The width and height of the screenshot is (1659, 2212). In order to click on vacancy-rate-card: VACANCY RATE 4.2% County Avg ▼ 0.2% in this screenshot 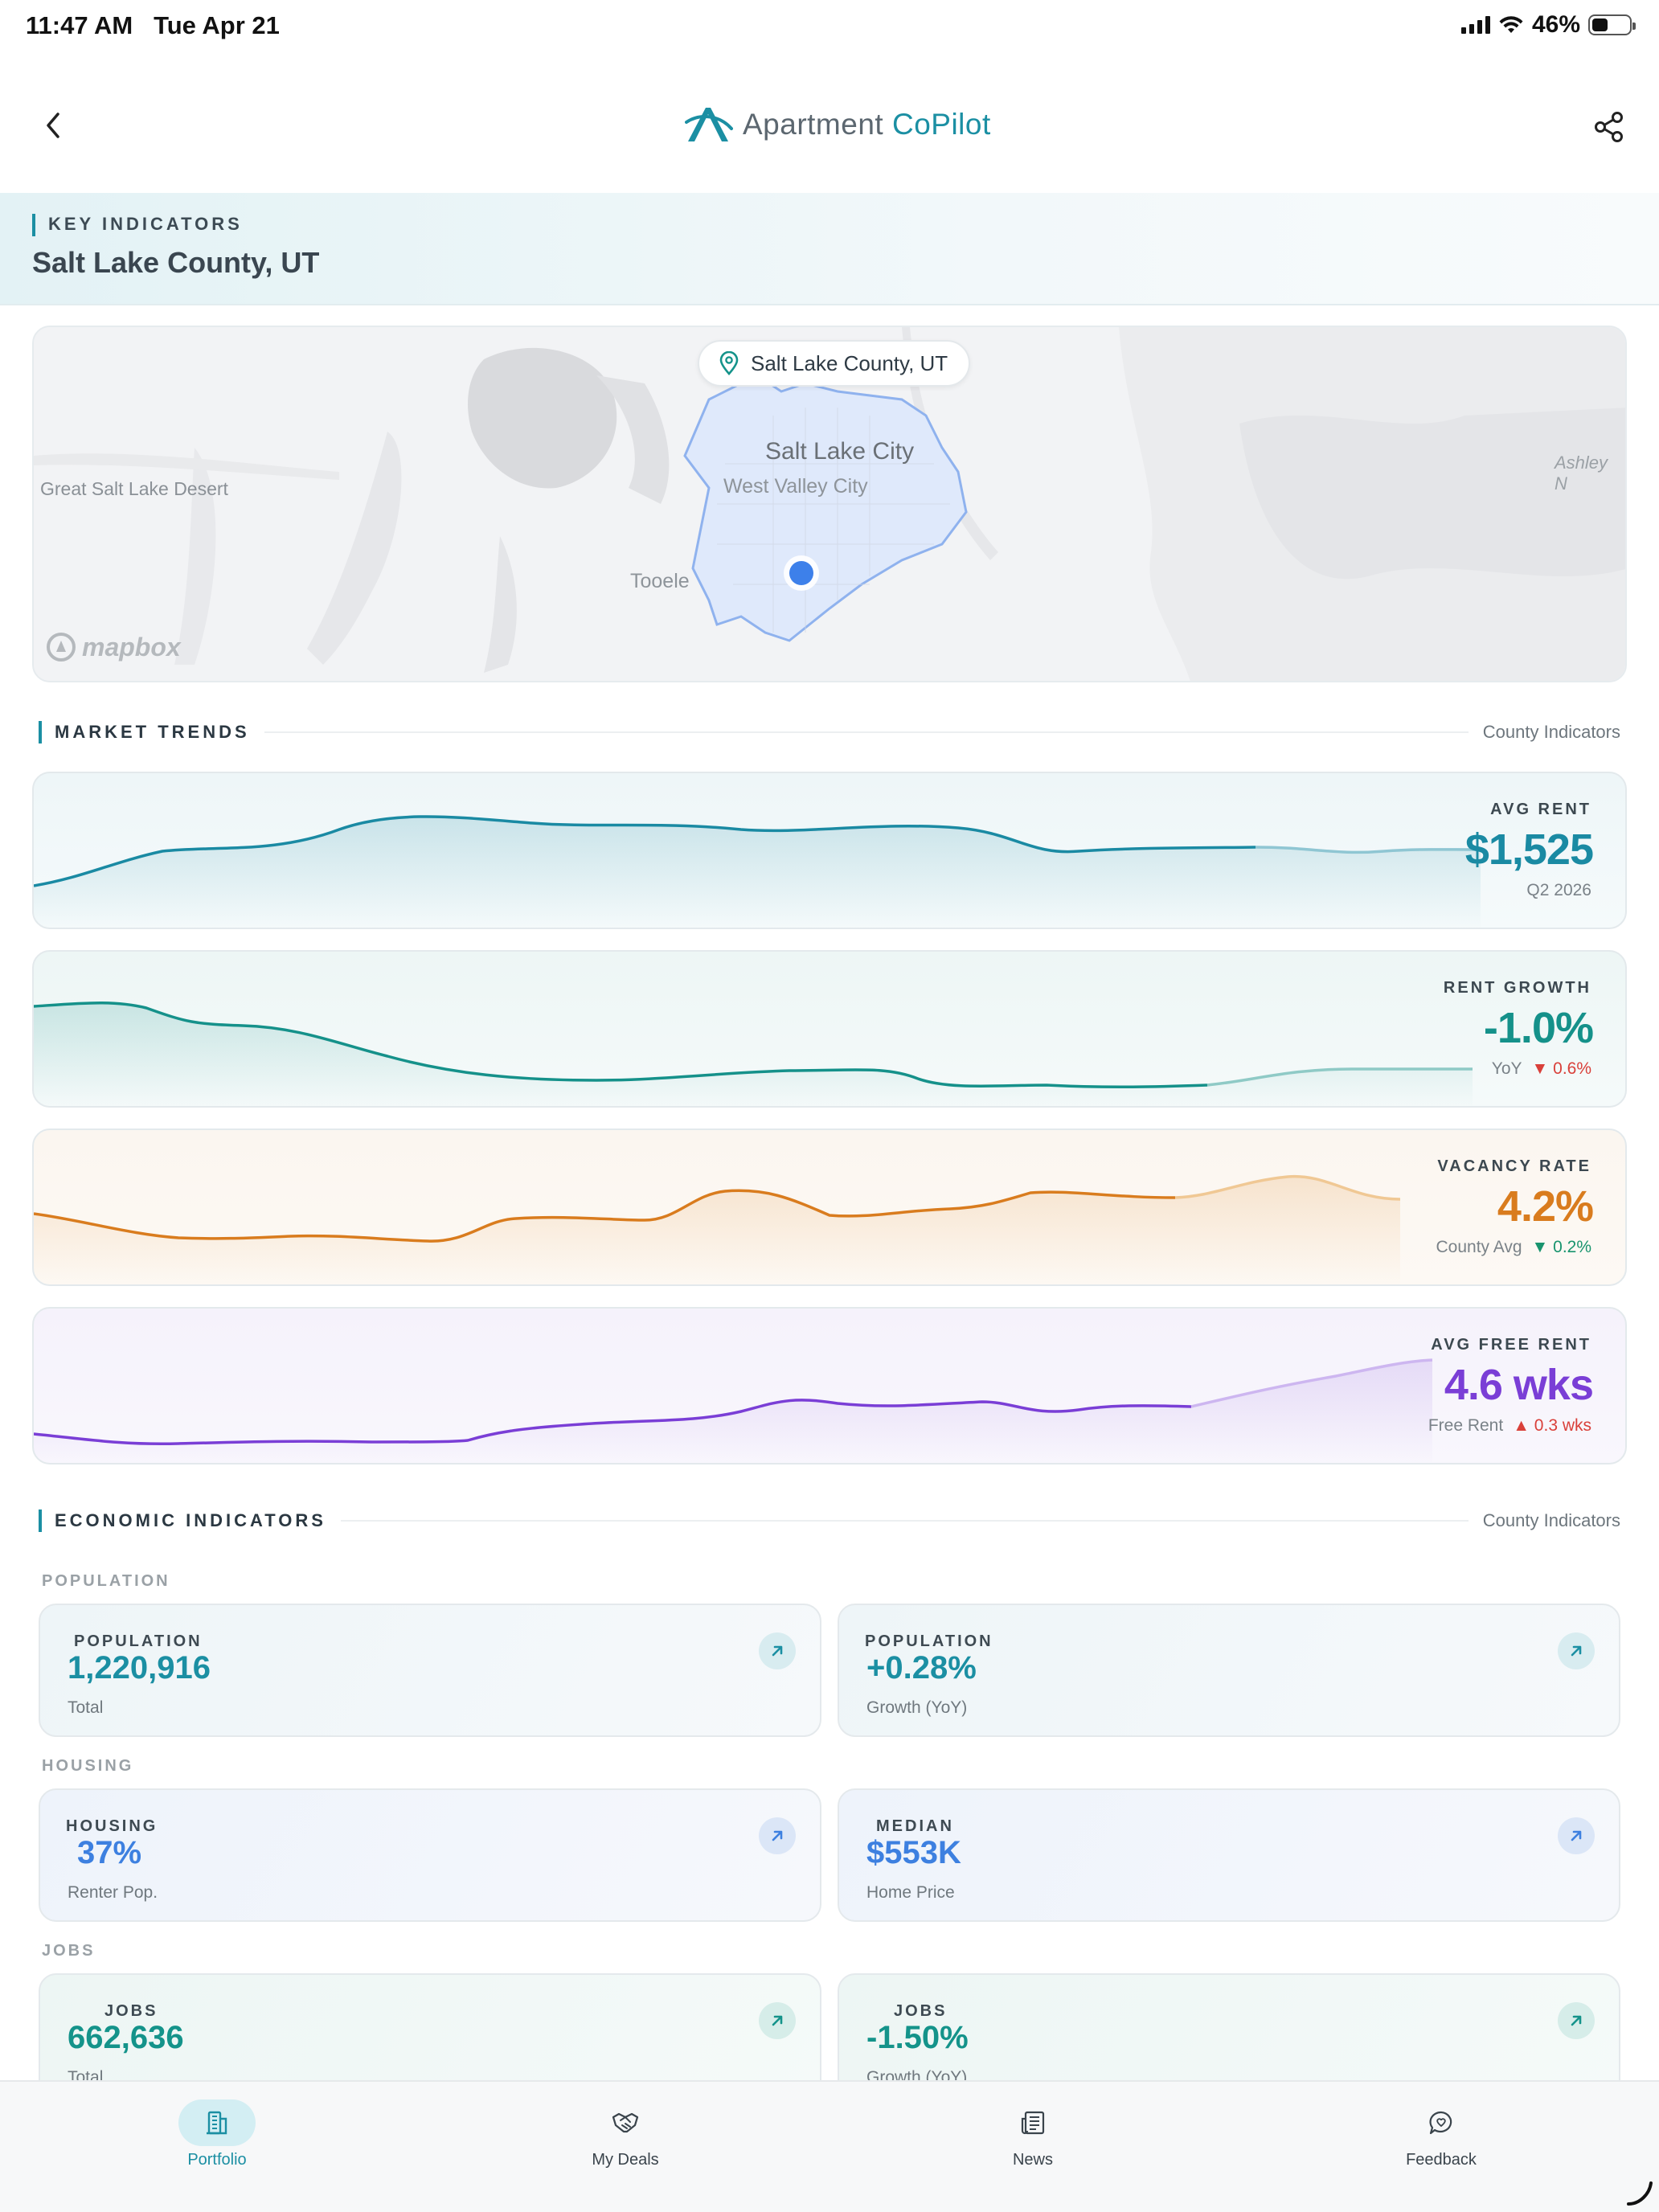, I will do `click(829, 1207)`.